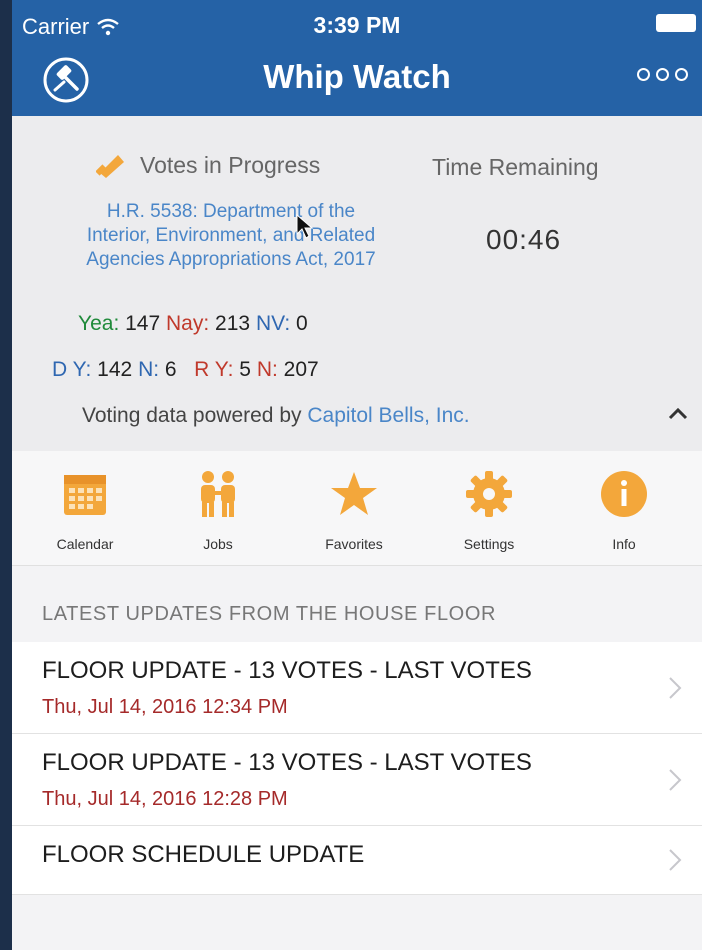  I want to click on settings-button: Settings, so click(489, 510).